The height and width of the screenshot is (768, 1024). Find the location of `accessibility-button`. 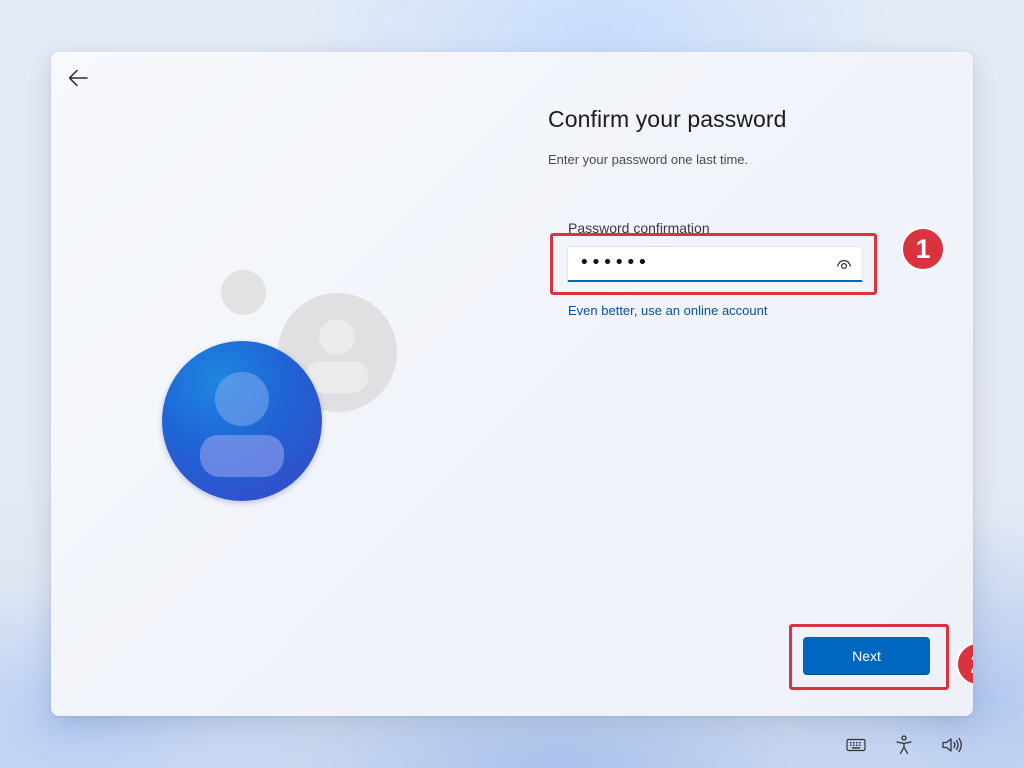

accessibility-button is located at coordinates (904, 745).